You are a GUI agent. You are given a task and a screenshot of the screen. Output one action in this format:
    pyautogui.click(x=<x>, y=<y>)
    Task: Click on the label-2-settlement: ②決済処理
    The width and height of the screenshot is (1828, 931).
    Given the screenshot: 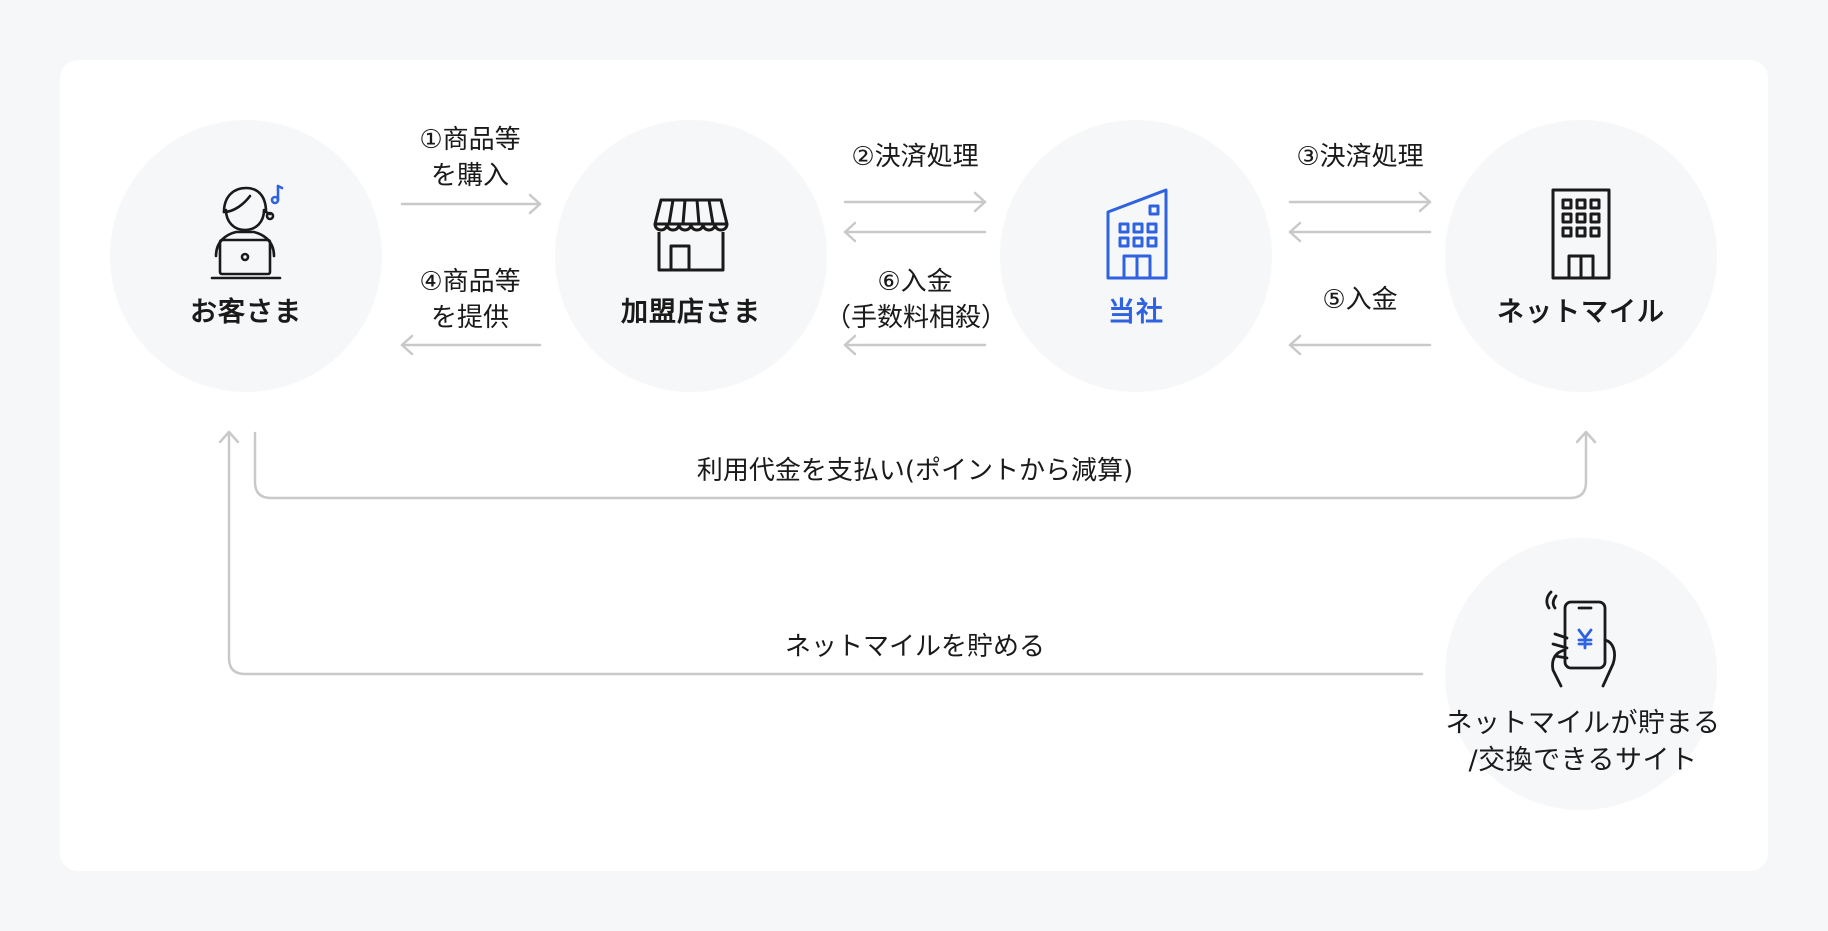 What is the action you would take?
    pyautogui.click(x=915, y=157)
    